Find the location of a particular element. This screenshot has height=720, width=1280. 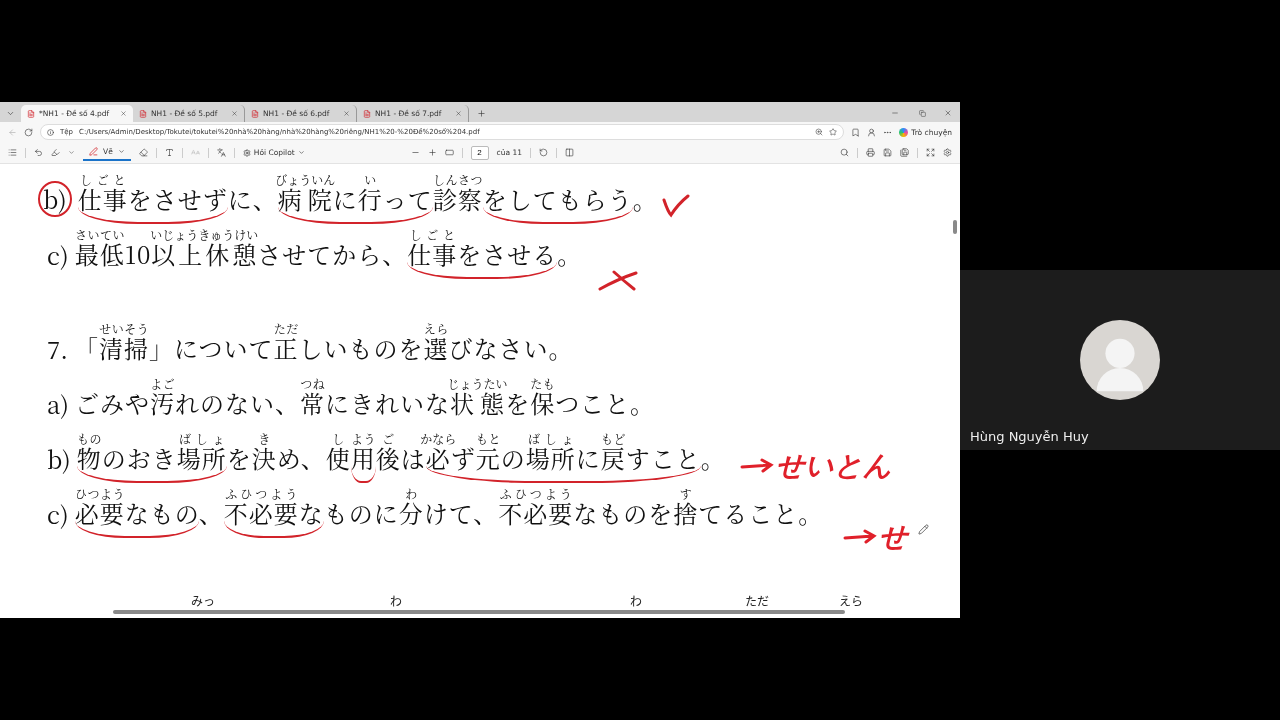

restore-icon is located at coordinates (922, 113).